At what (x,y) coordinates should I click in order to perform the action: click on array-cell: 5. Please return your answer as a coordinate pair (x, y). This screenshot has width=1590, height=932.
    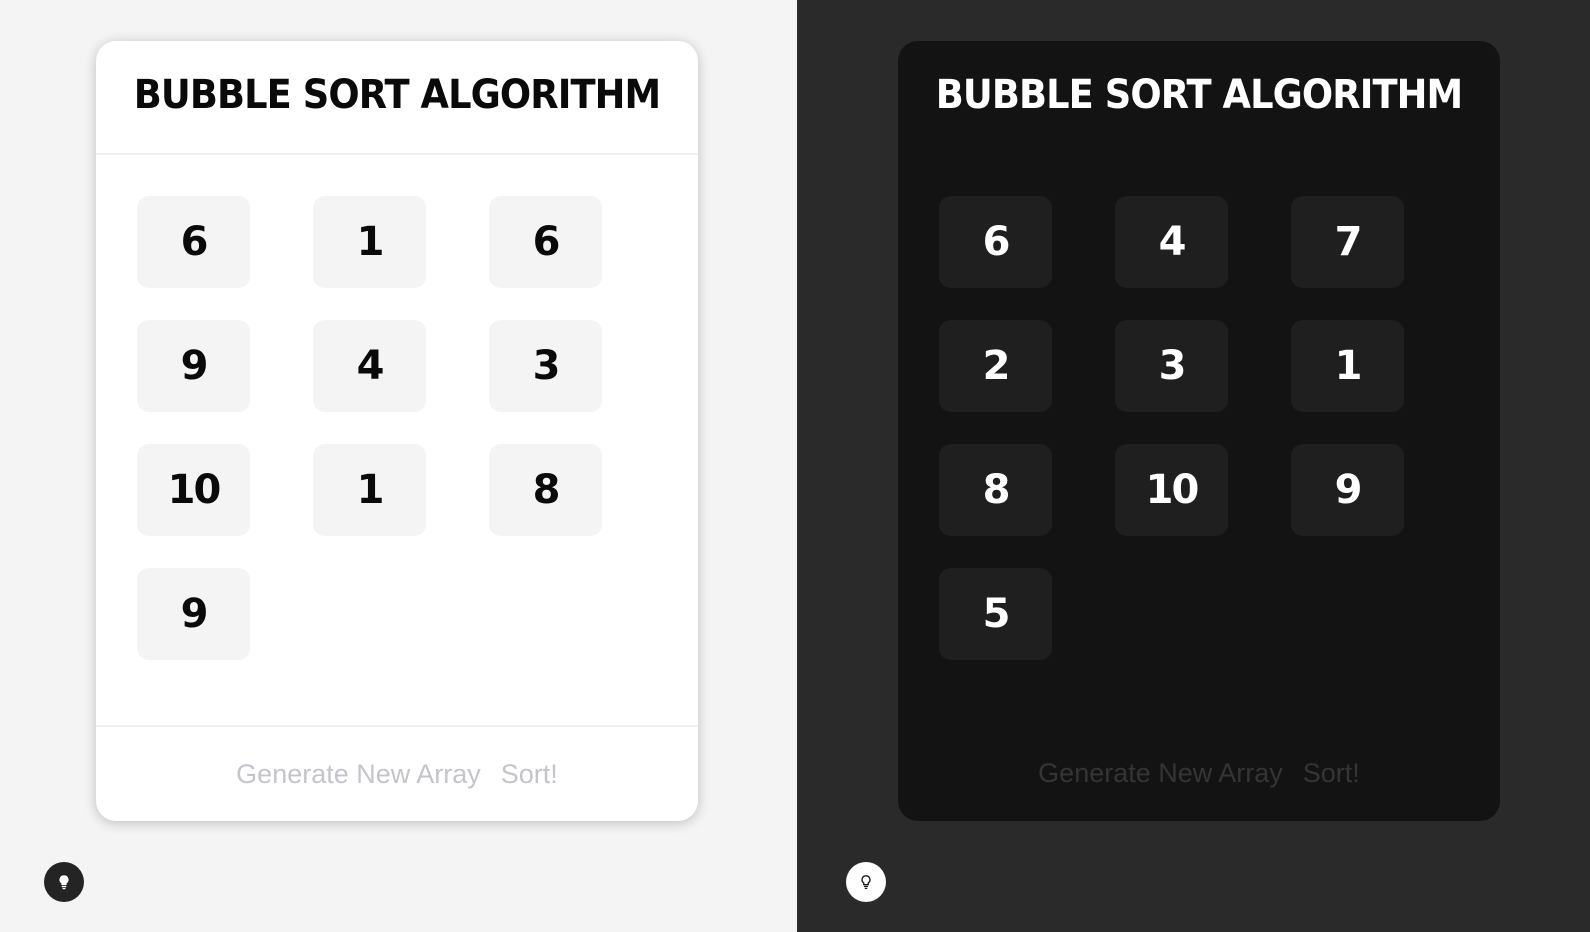
    Looking at the image, I should click on (995, 614).